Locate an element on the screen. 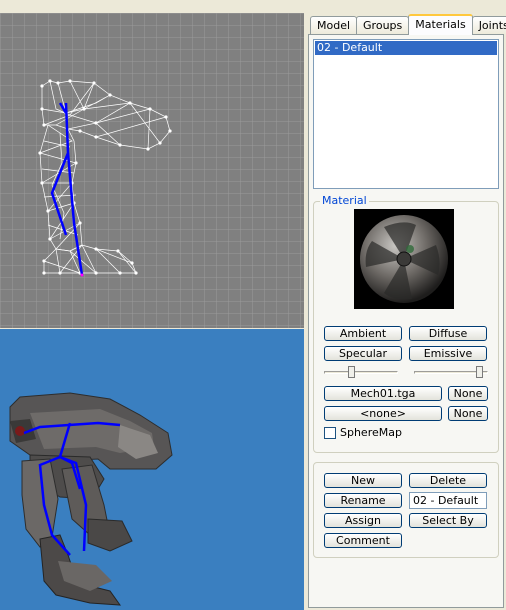 This screenshot has height=610, width=506. material-name-field: 02 - Default is located at coordinates (448, 500).